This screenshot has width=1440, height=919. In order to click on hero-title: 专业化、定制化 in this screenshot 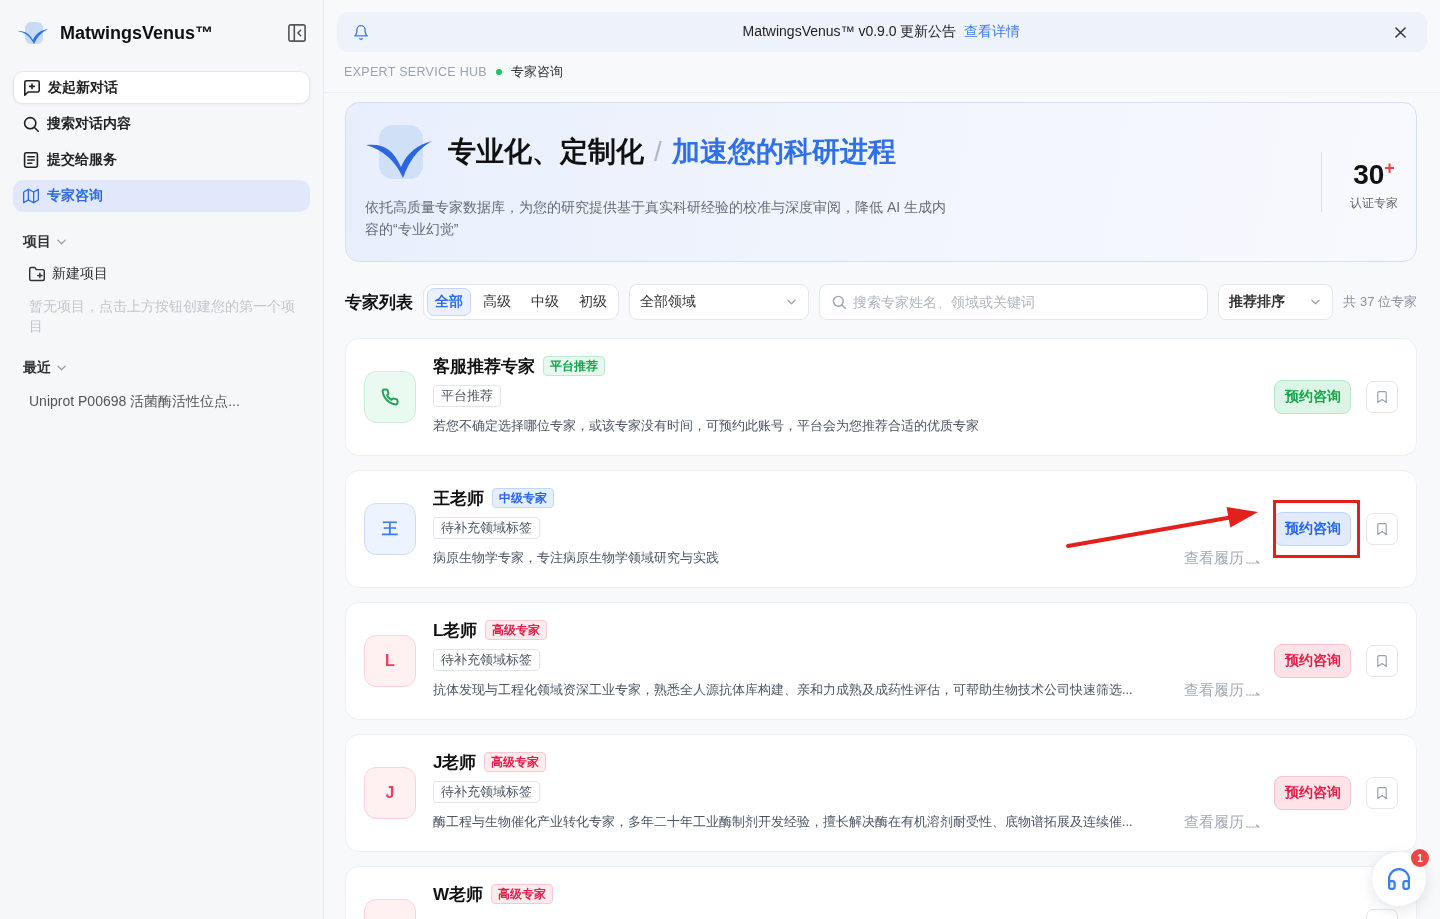, I will do `click(546, 152)`.